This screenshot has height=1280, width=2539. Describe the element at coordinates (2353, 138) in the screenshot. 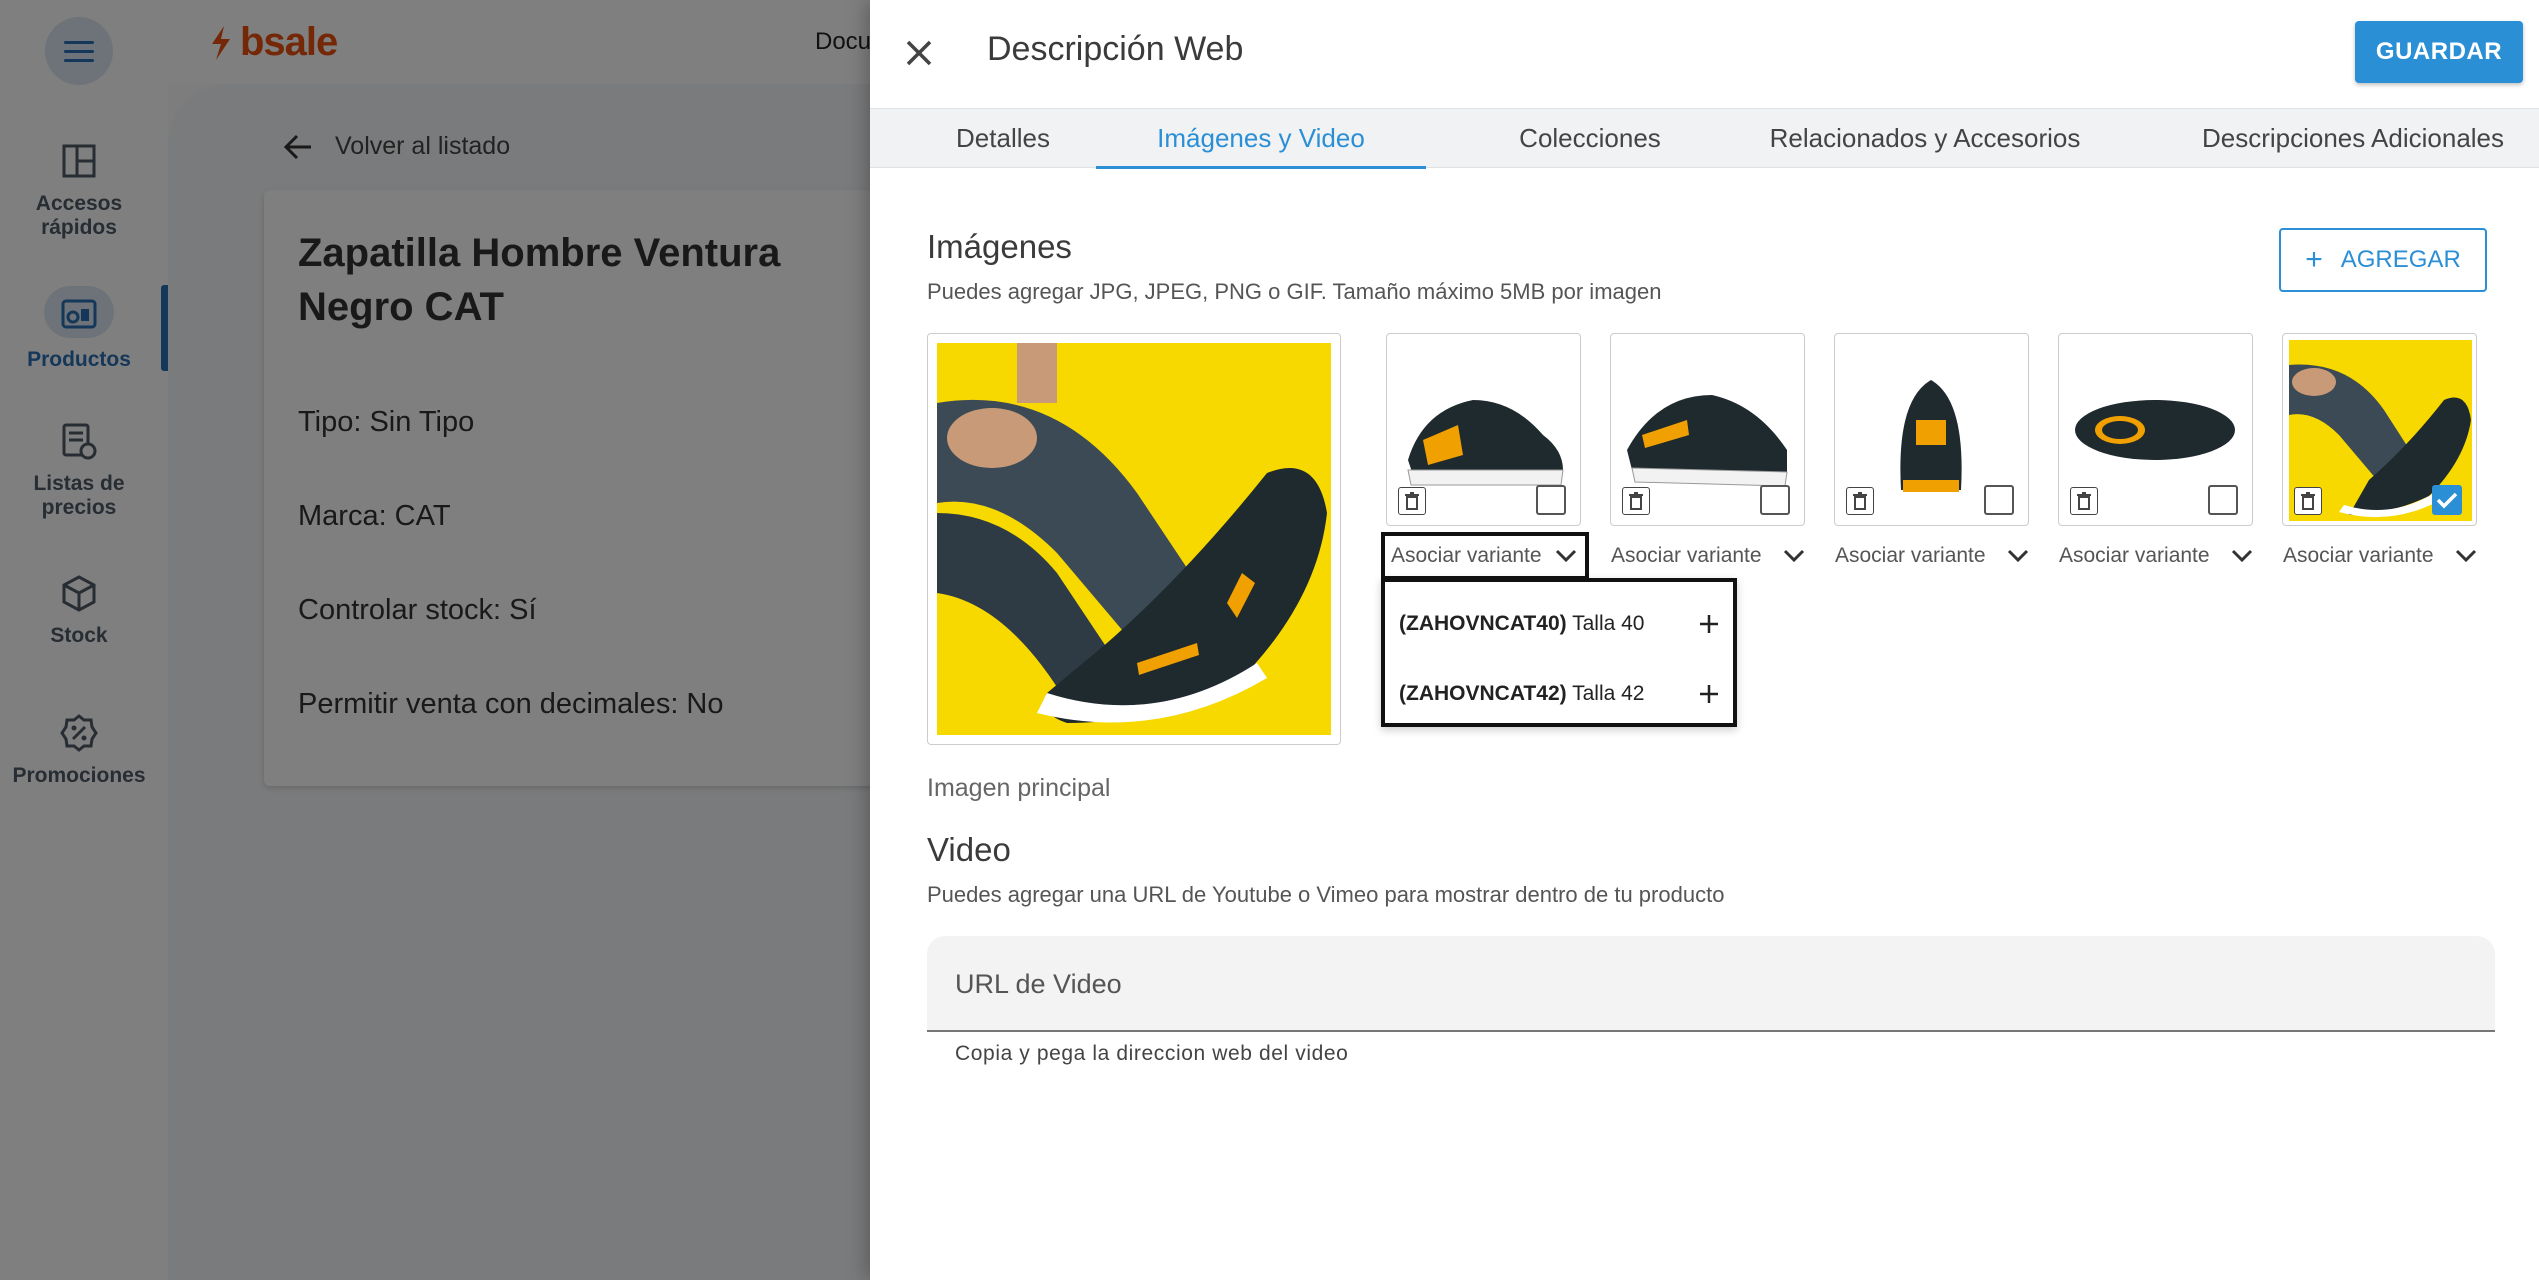

I see `tab-descripciones-adicionales: Descripciones Adicionales` at that location.